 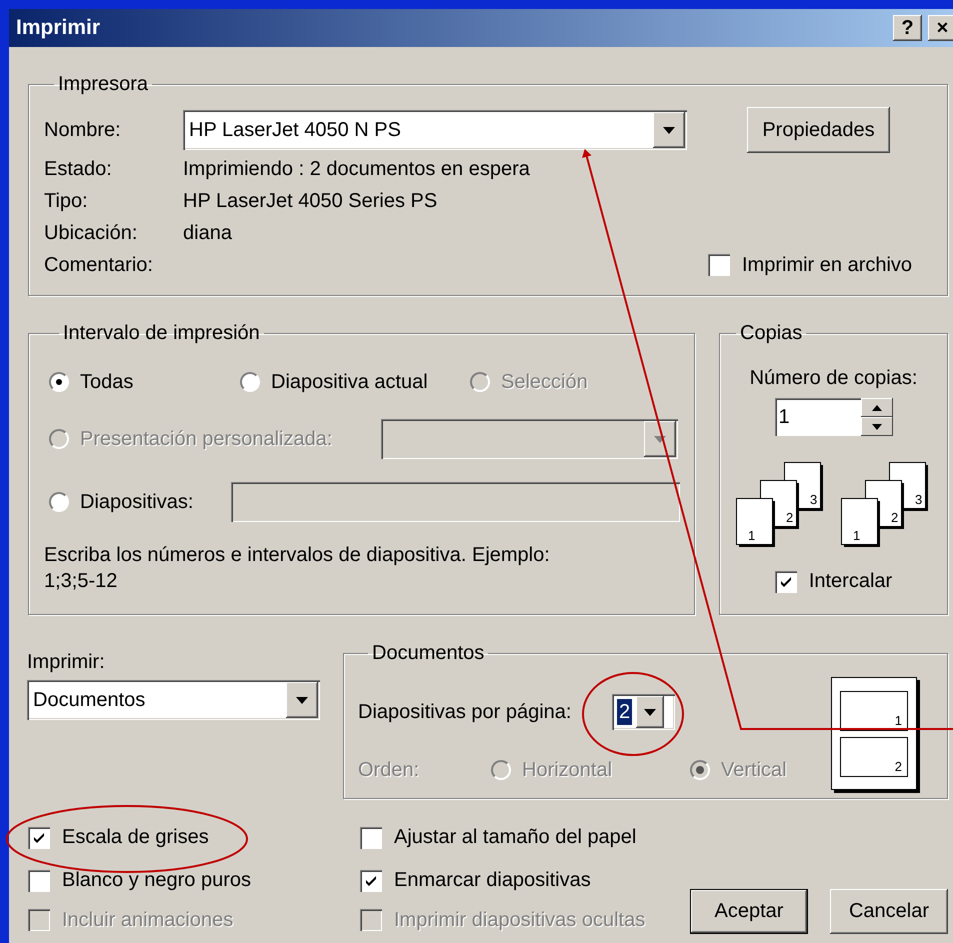 I want to click on ok-button: Aceptar, so click(x=749, y=911).